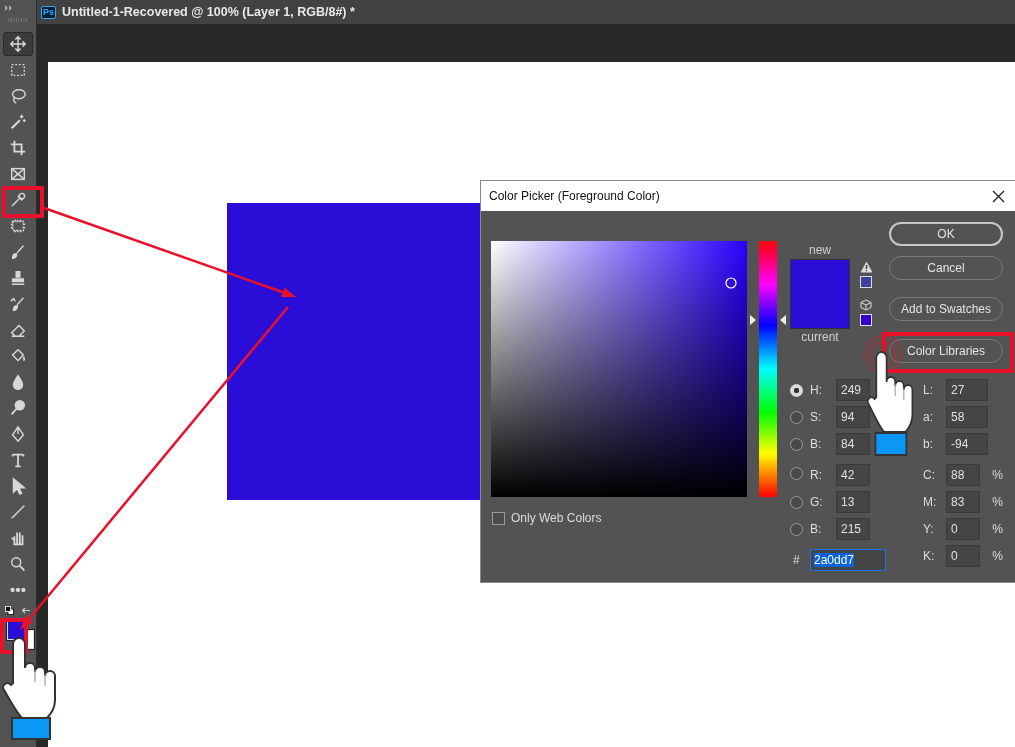  Describe the element at coordinates (18, 252) in the screenshot. I see `brush-icon` at that location.